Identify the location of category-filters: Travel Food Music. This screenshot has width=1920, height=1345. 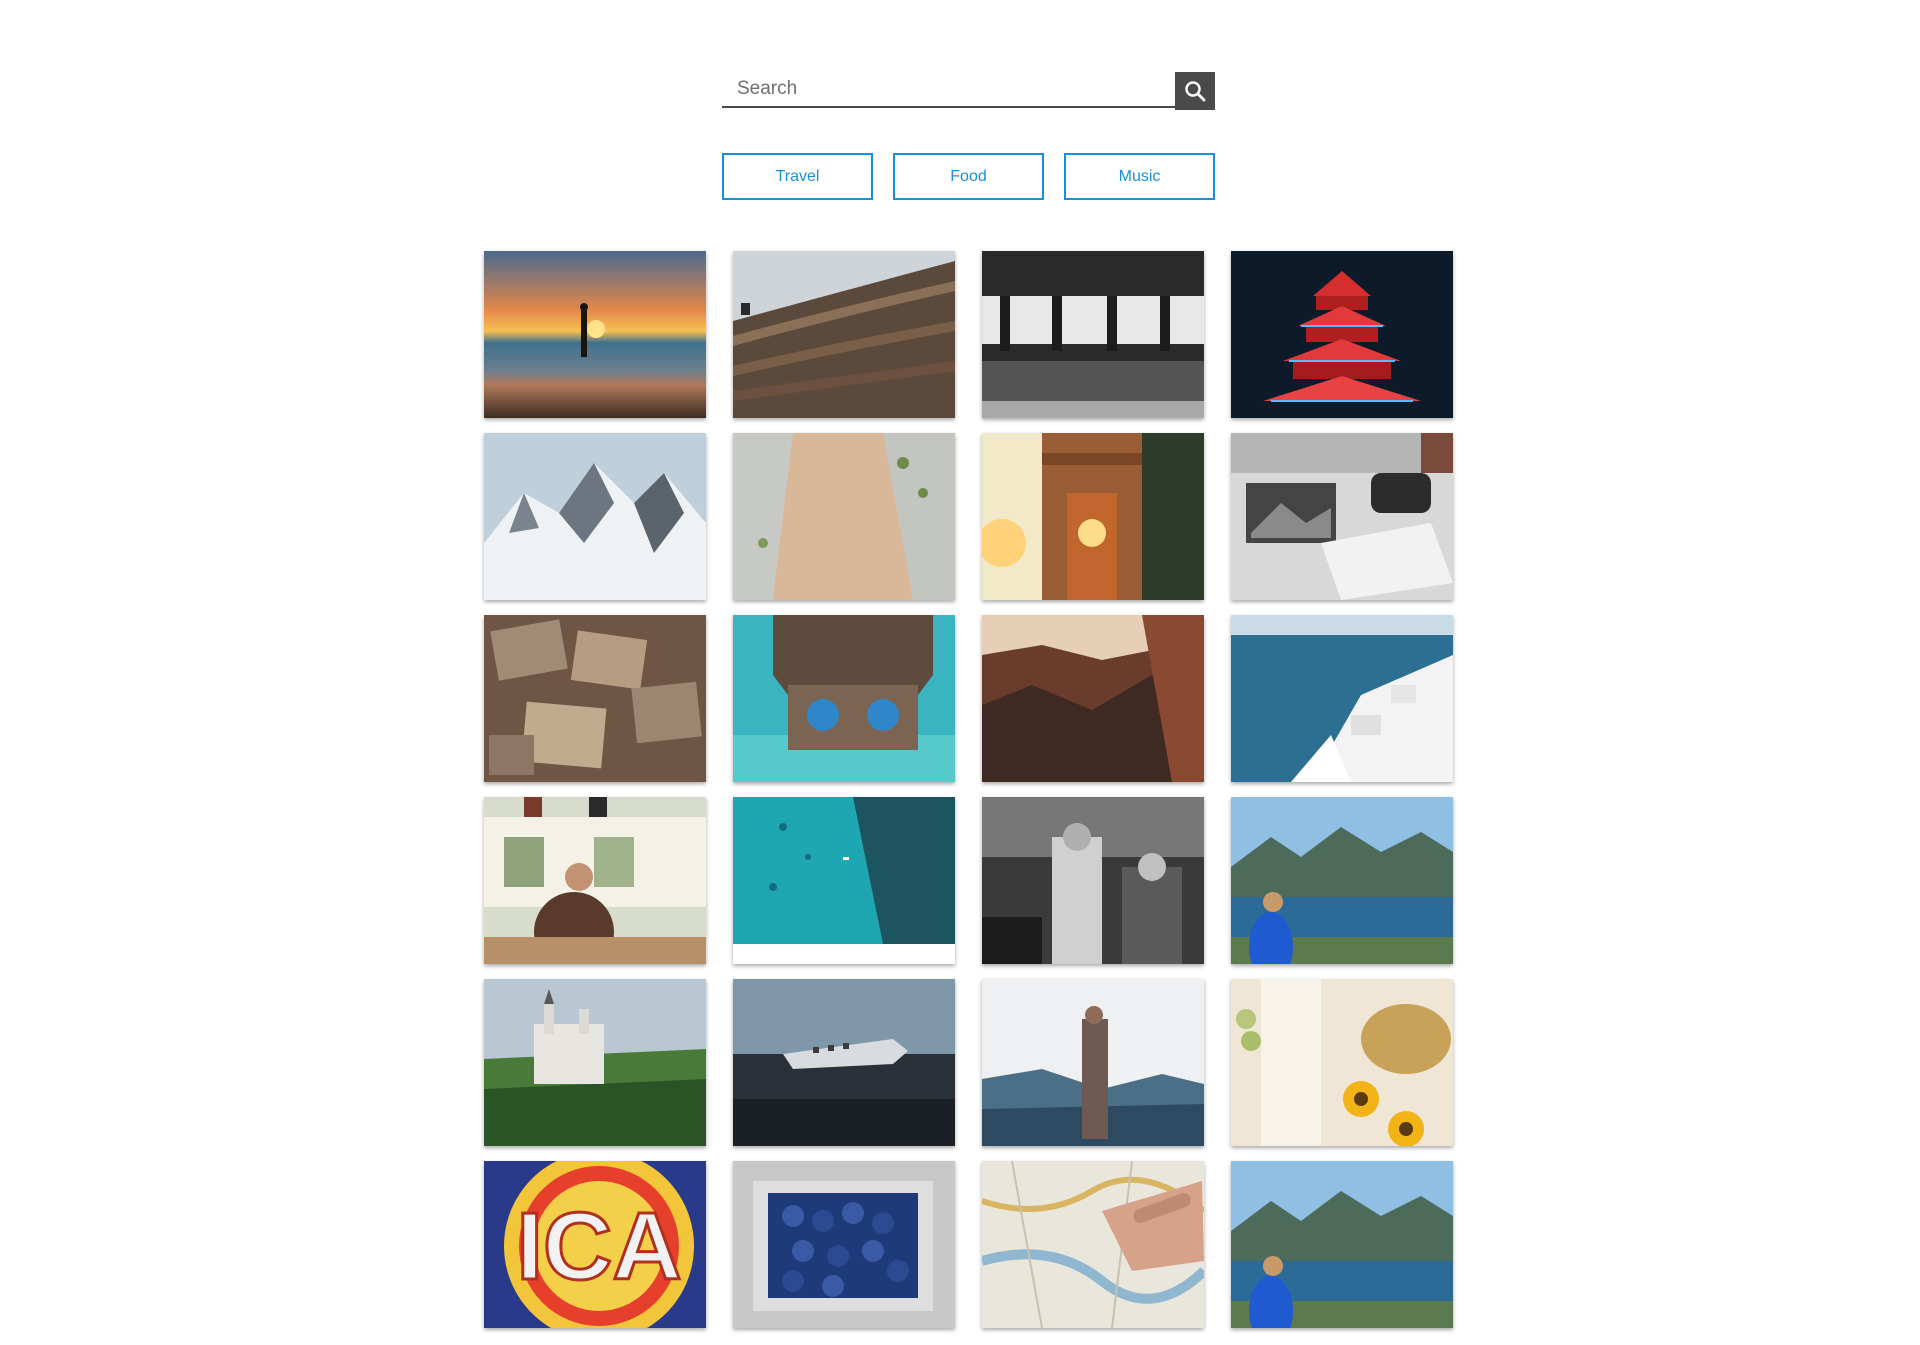
(968, 176).